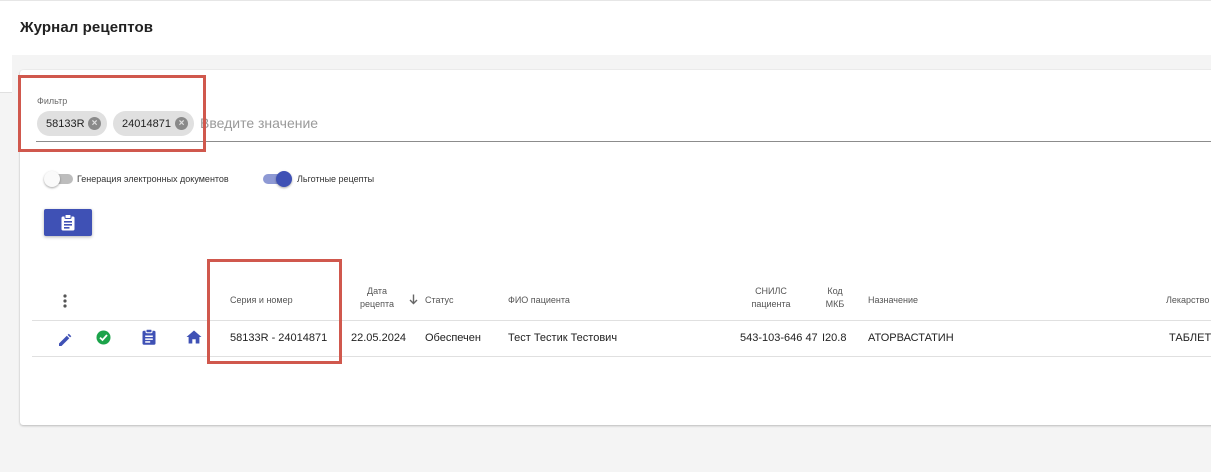 This screenshot has width=1211, height=472. What do you see at coordinates (771, 298) in the screenshot?
I see `column-header-snils: СНИЛС пациента` at bounding box center [771, 298].